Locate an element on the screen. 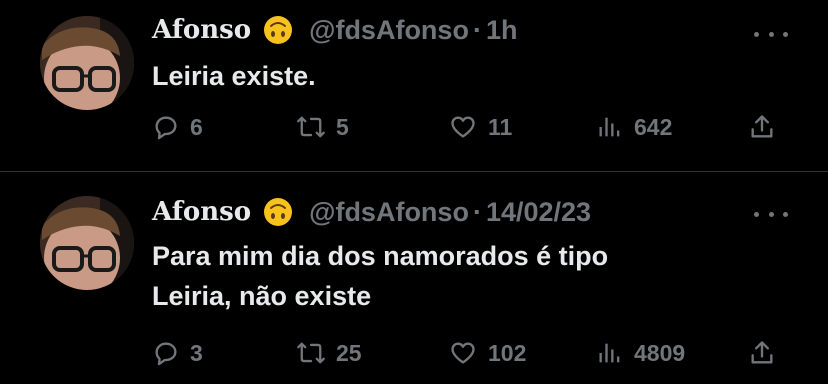 This screenshot has width=828, height=384. reply-count: 3 is located at coordinates (196, 352).